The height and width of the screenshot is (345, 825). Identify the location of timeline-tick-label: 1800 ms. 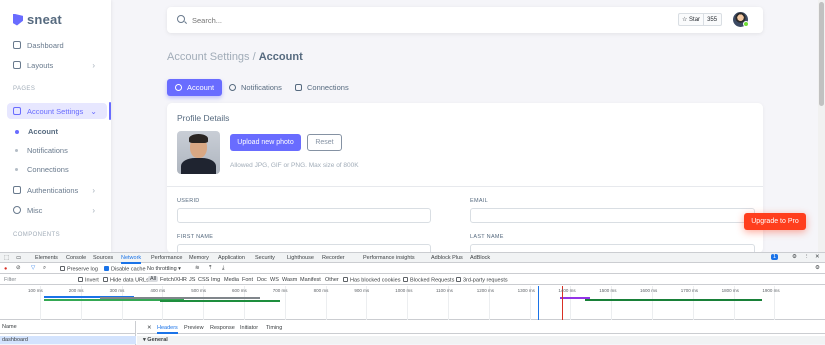
(730, 290).